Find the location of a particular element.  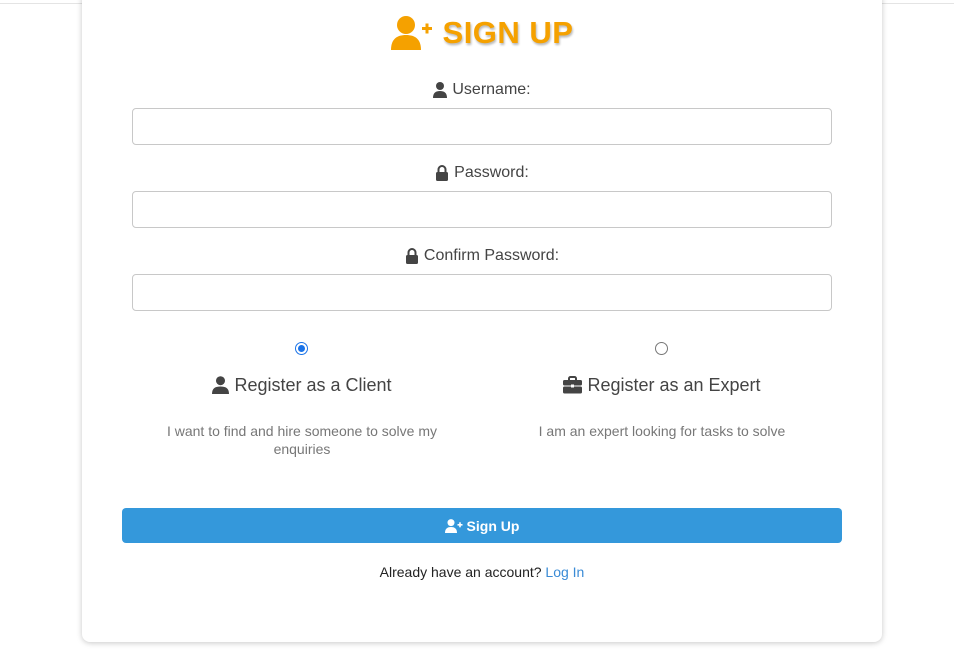

client-radio is located at coordinates (301, 348).